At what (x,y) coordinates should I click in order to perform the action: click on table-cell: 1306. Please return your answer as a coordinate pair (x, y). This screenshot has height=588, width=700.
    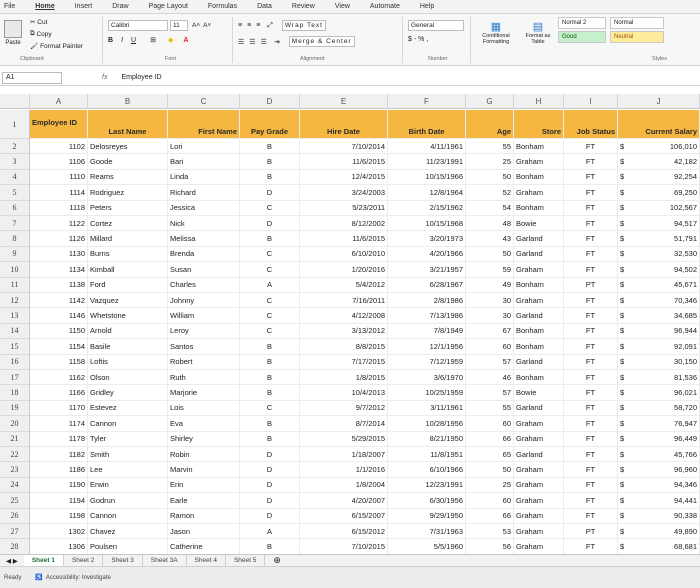
    Looking at the image, I should click on (59, 547).